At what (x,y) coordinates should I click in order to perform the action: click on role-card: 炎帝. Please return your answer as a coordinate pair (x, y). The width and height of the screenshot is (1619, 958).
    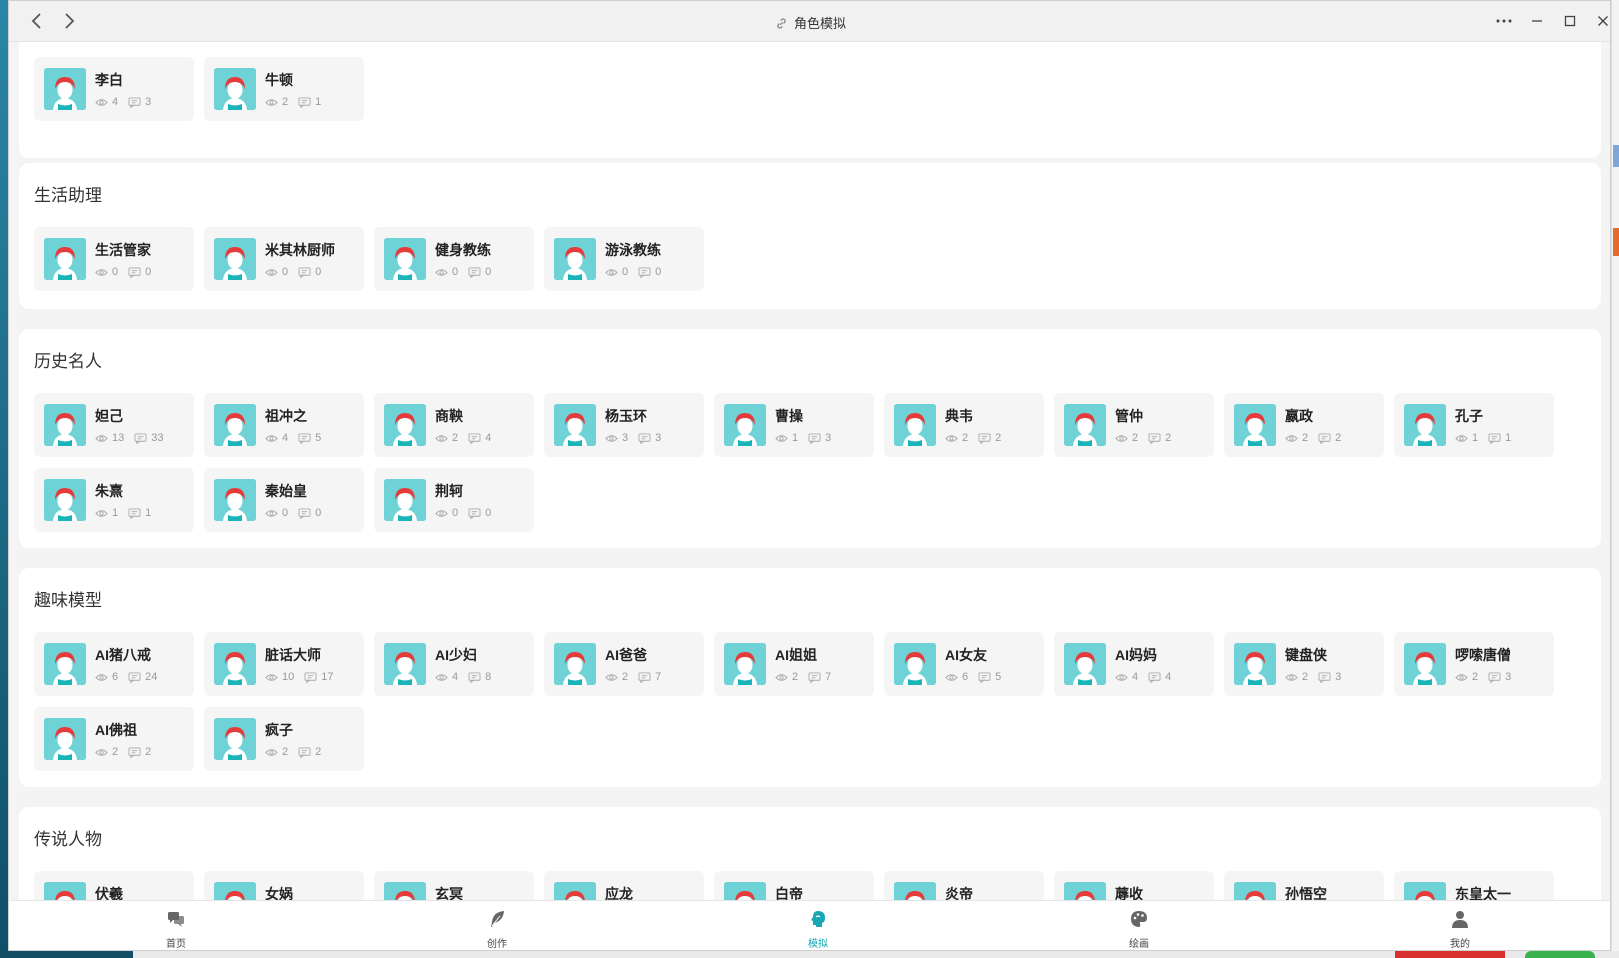
    Looking at the image, I should click on (964, 885).